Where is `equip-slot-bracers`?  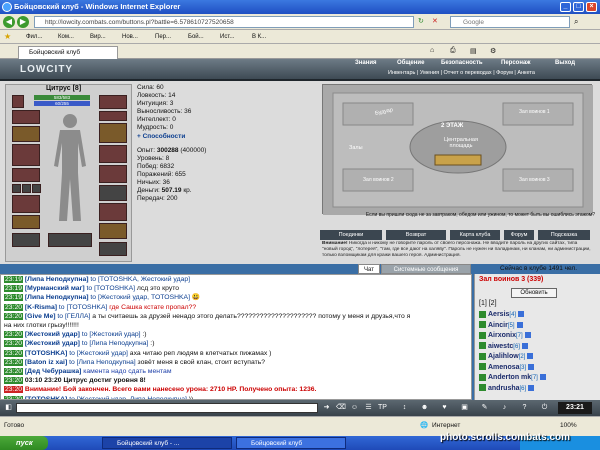 equip-slot-bracers is located at coordinates (26, 222).